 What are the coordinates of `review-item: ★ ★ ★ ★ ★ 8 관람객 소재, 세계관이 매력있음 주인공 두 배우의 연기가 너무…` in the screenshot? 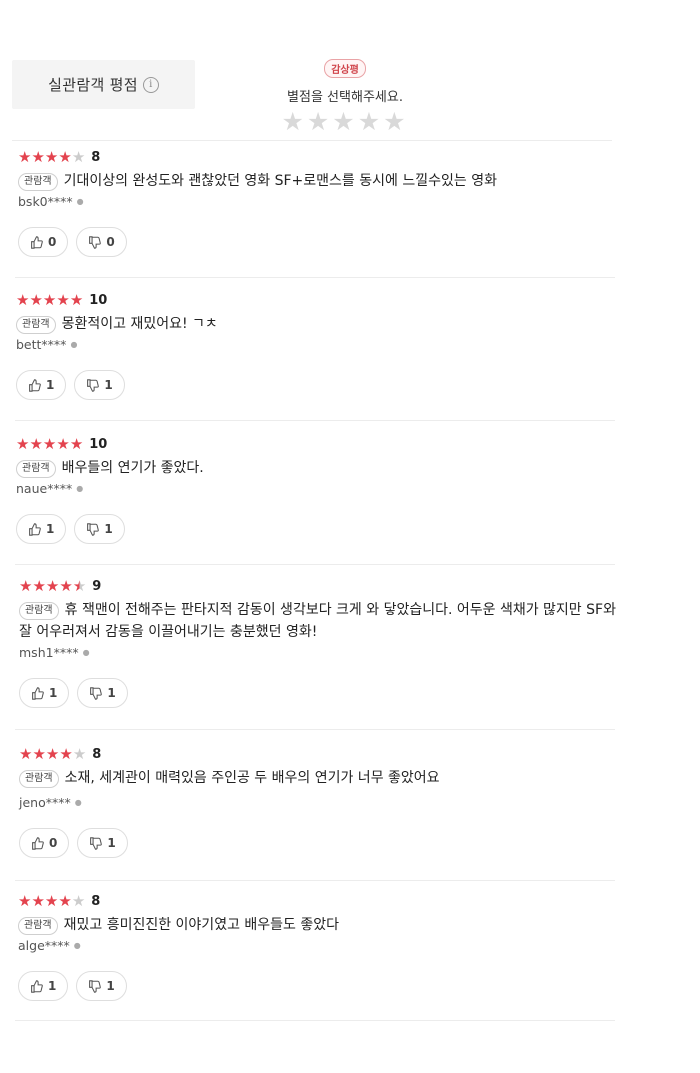 It's located at (324, 801).